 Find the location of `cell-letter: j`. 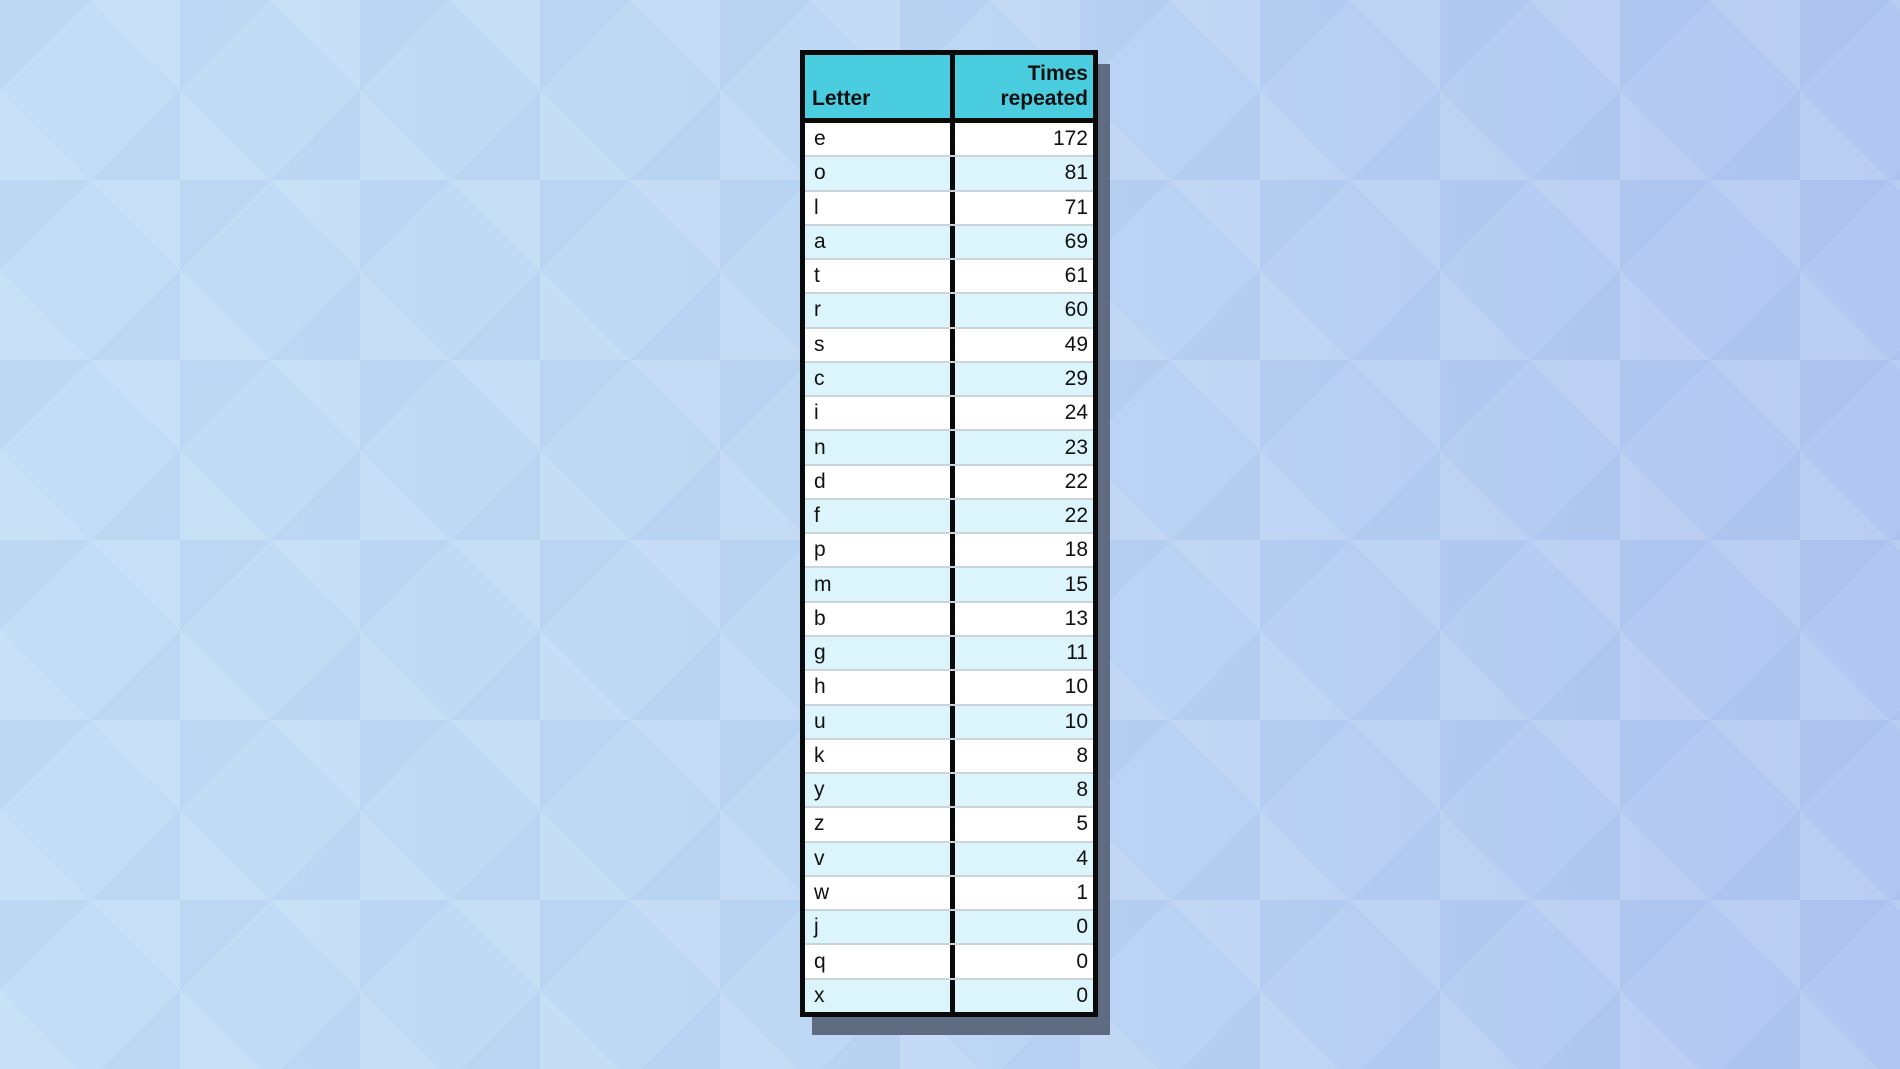

cell-letter: j is located at coordinates (880, 927).